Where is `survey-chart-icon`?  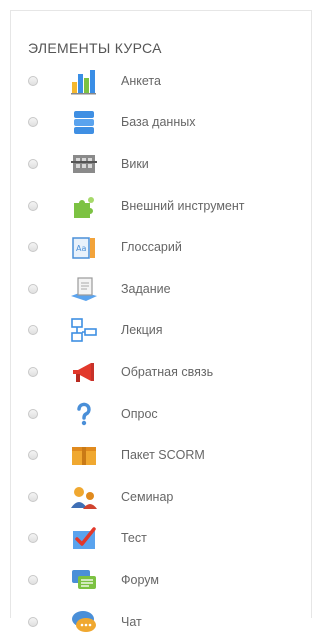 survey-chart-icon is located at coordinates (84, 81).